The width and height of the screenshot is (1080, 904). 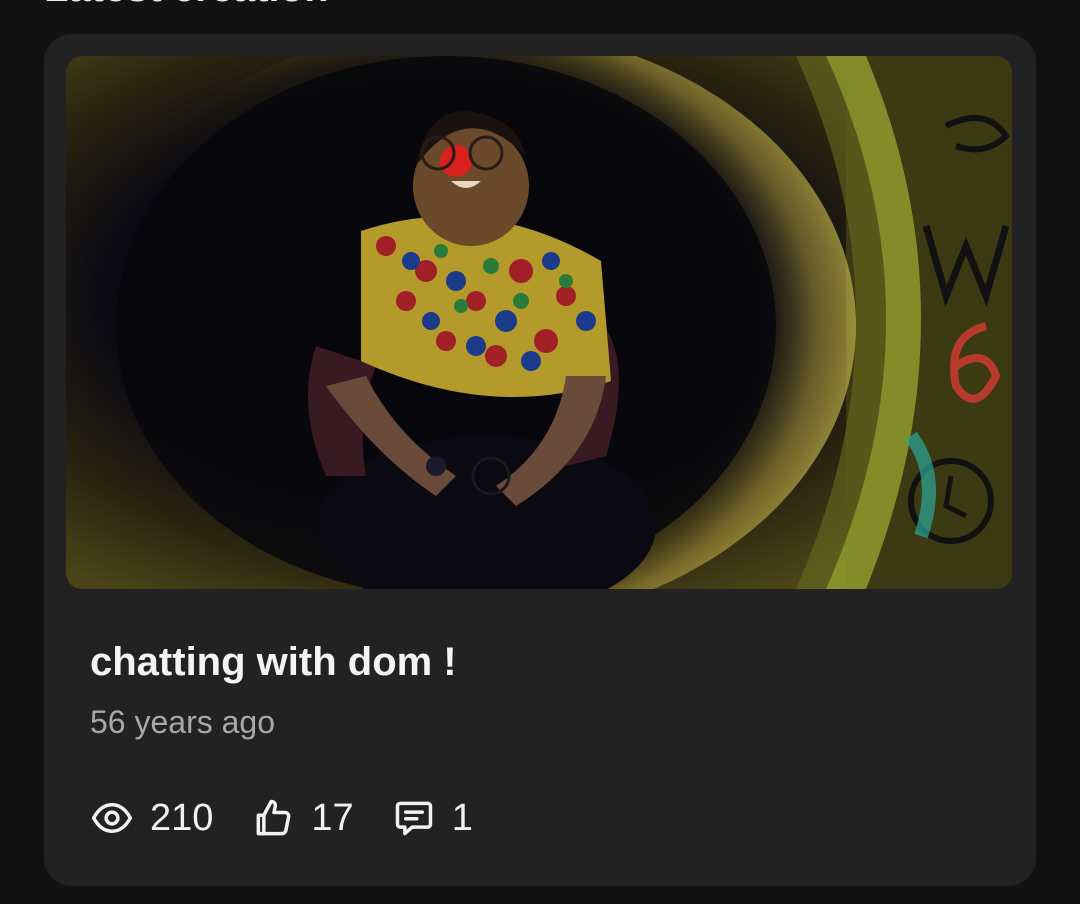 I want to click on section-heading: Latest creation, so click(x=186, y=5).